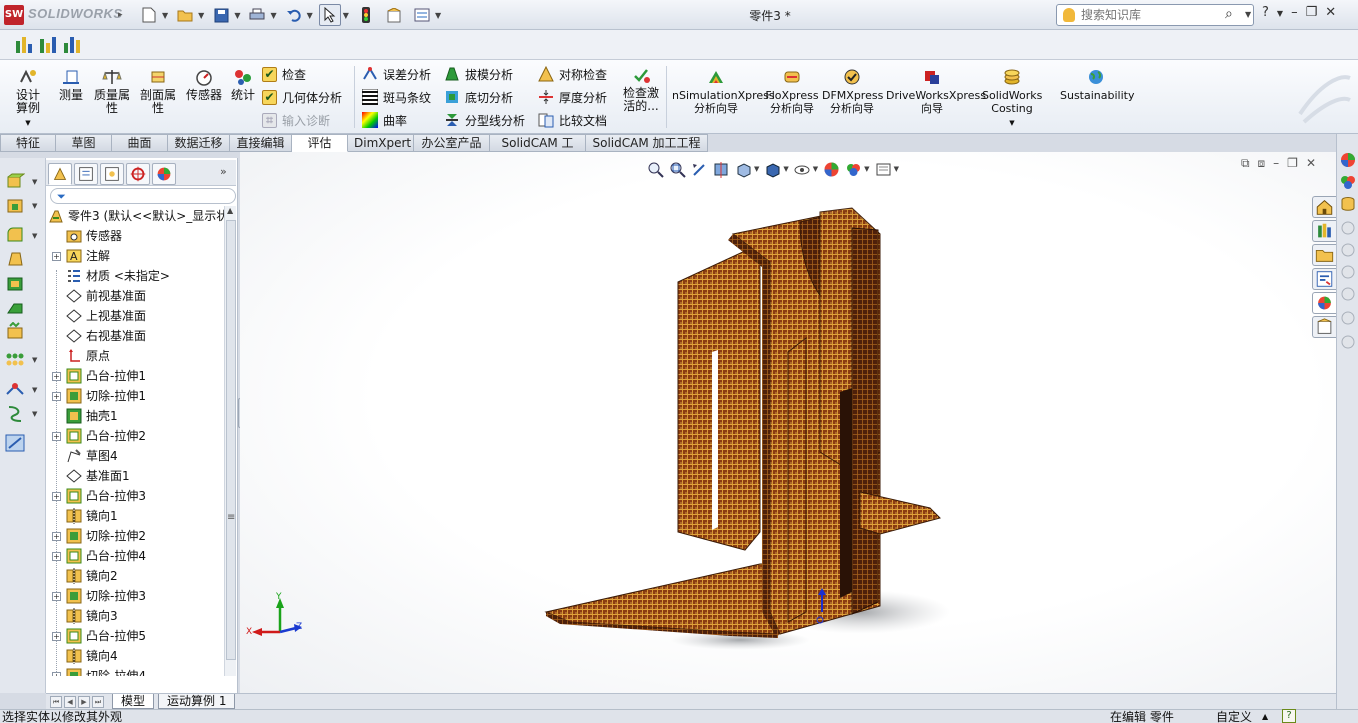 The width and height of the screenshot is (1358, 723). I want to click on tree-item-feature: + 凸台-拉伸1, so click(135, 376).